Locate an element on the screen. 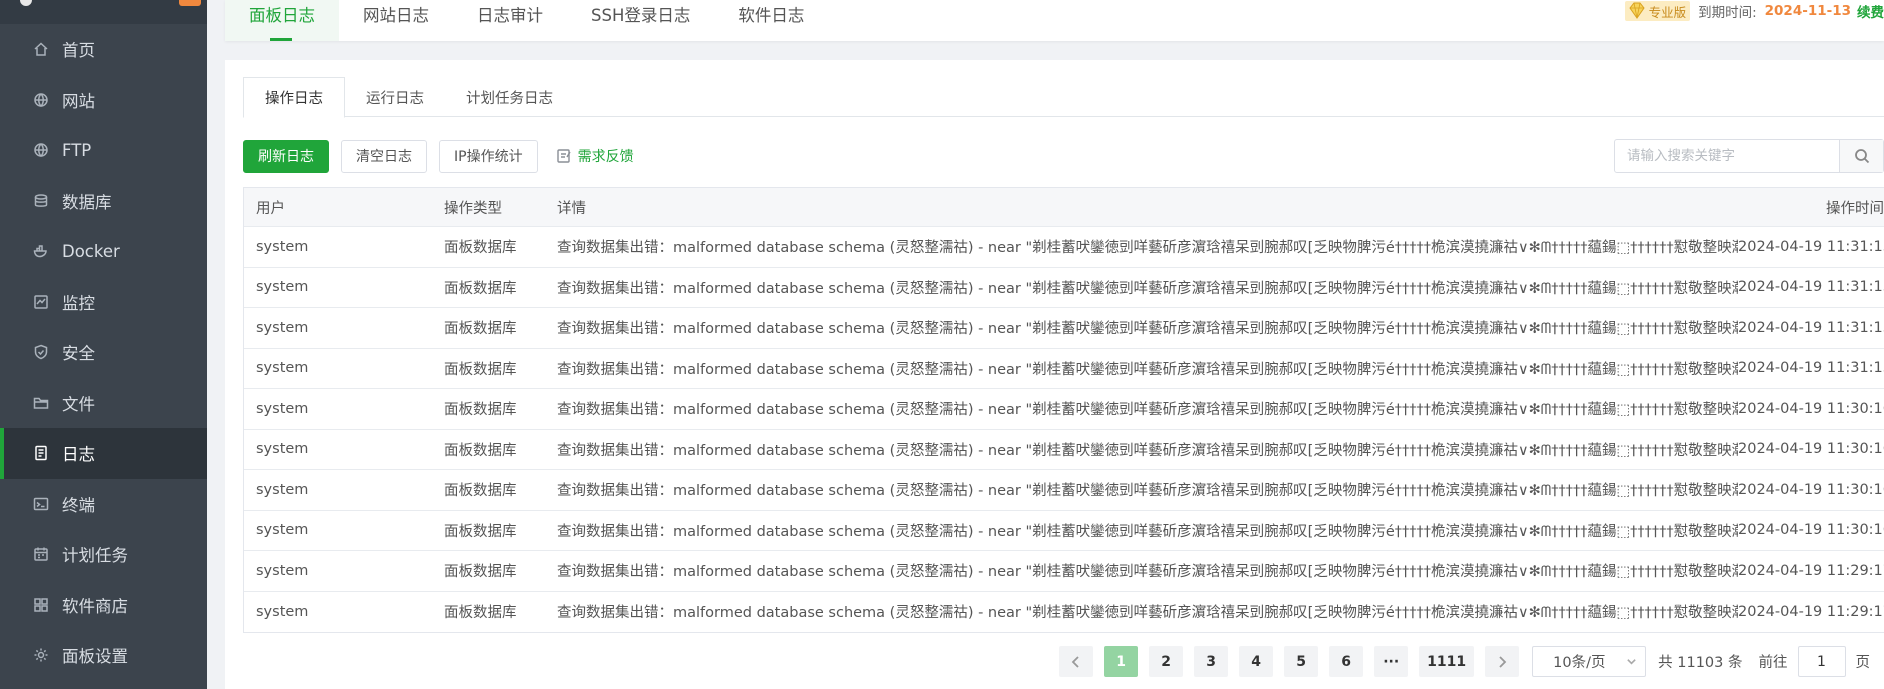  expire-date: 2024-11-13 is located at coordinates (1807, 11).